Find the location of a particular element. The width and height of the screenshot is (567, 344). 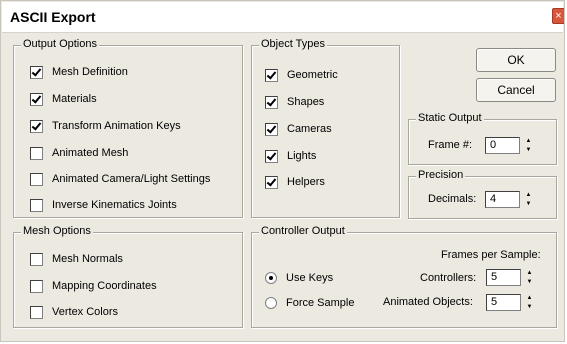

controllers-label: Controllers: is located at coordinates (448, 278).